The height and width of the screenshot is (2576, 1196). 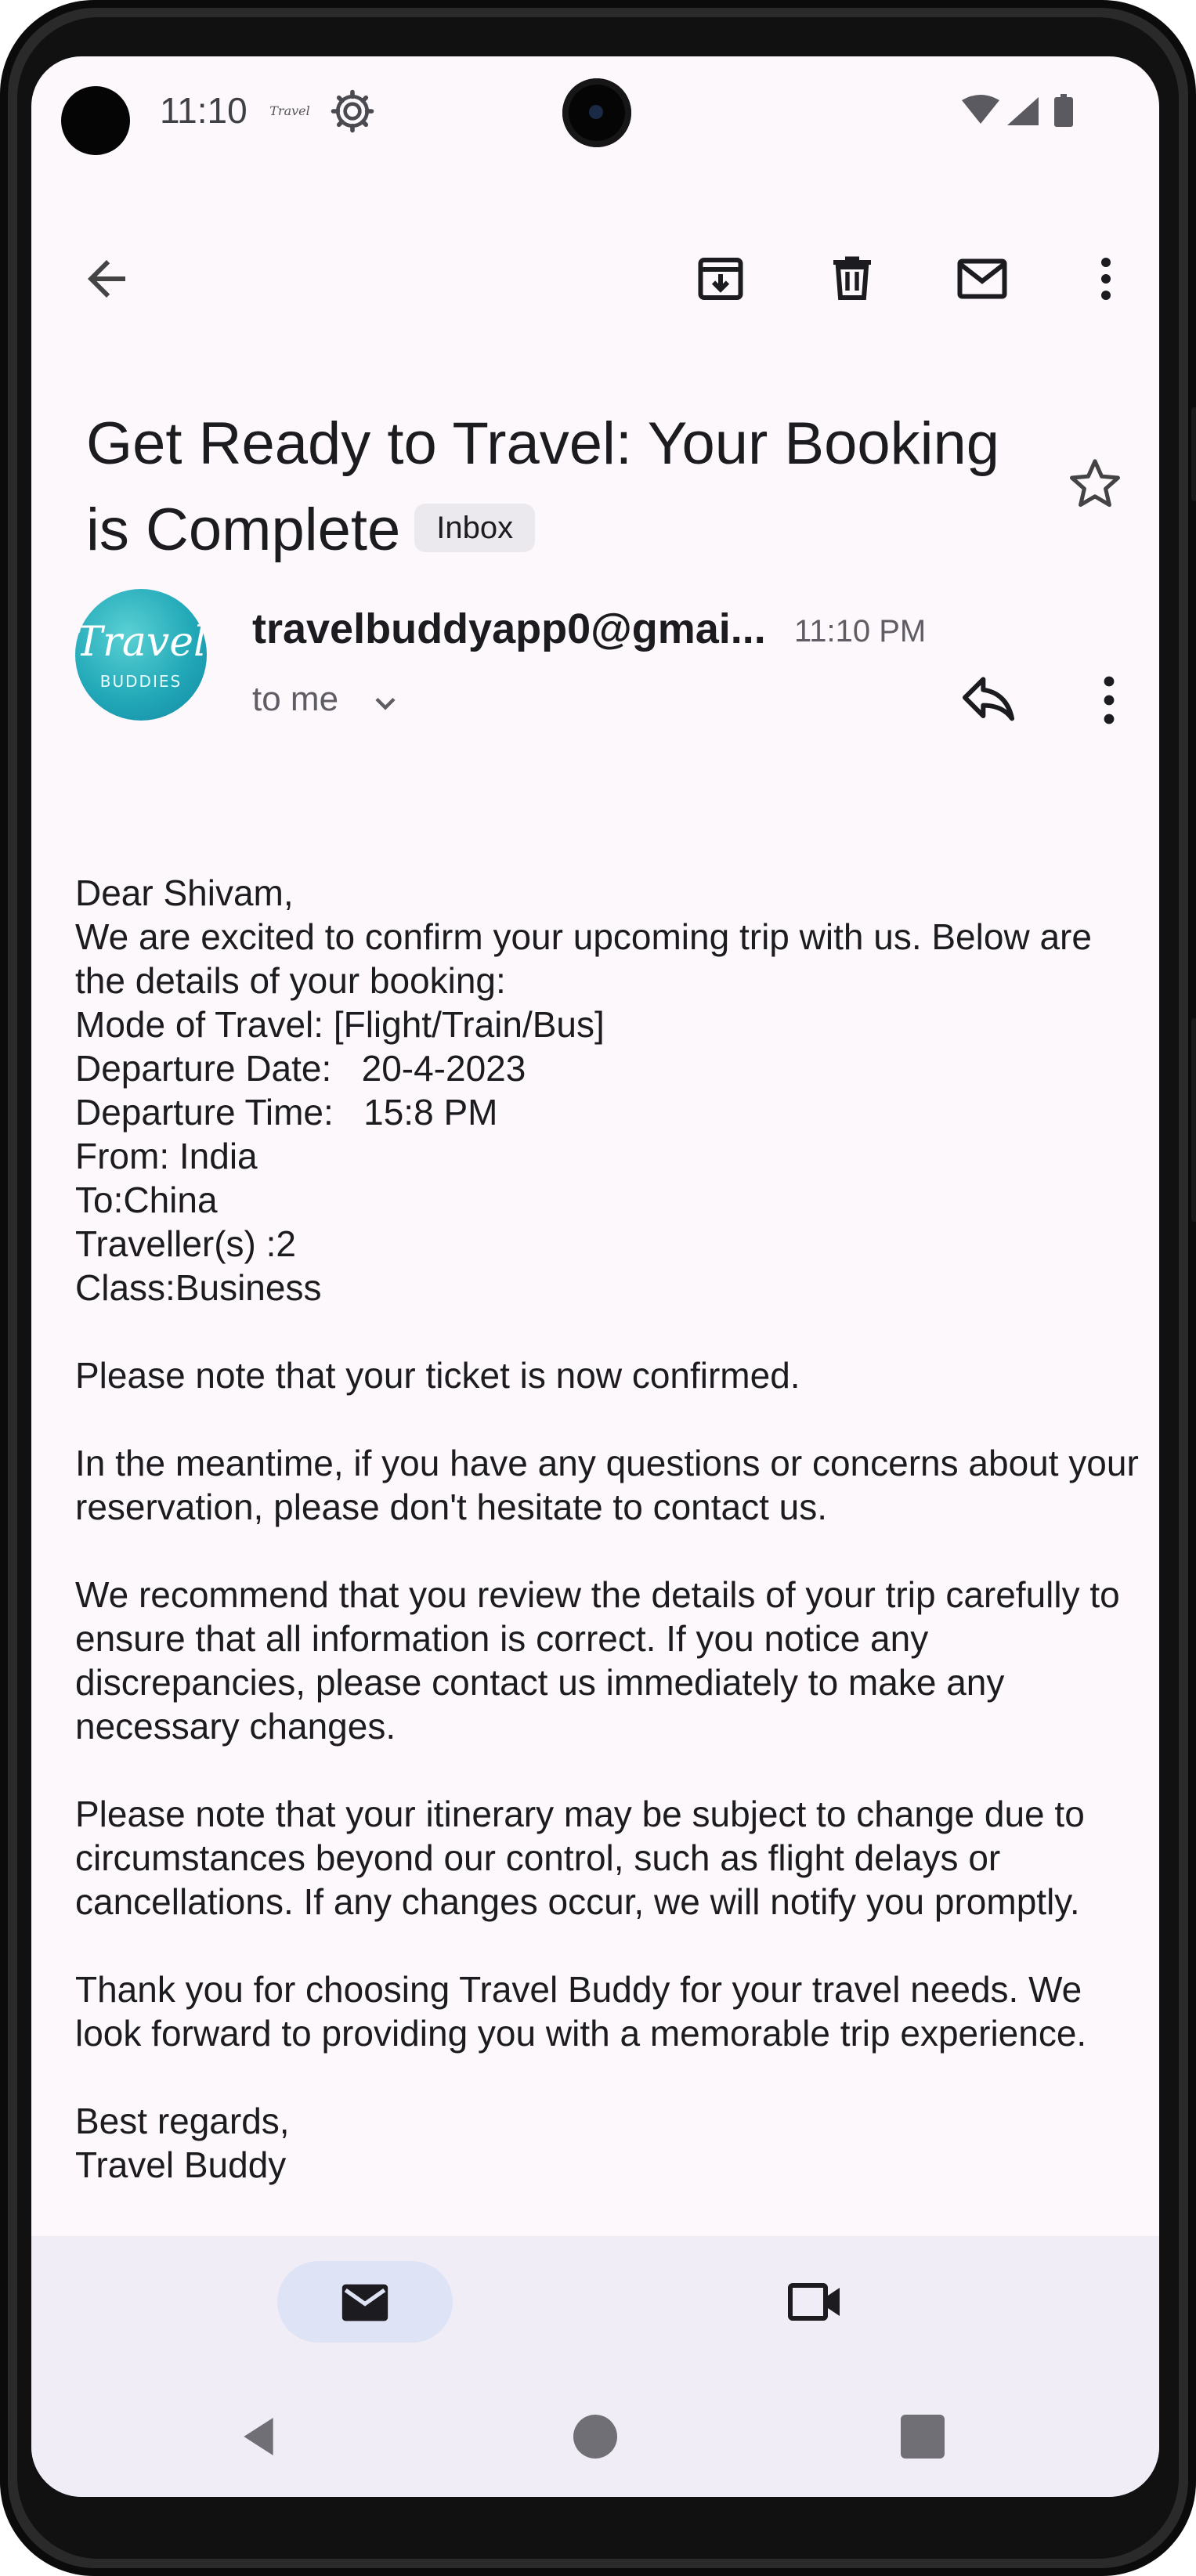 I want to click on recipient-label: to me, so click(x=295, y=699).